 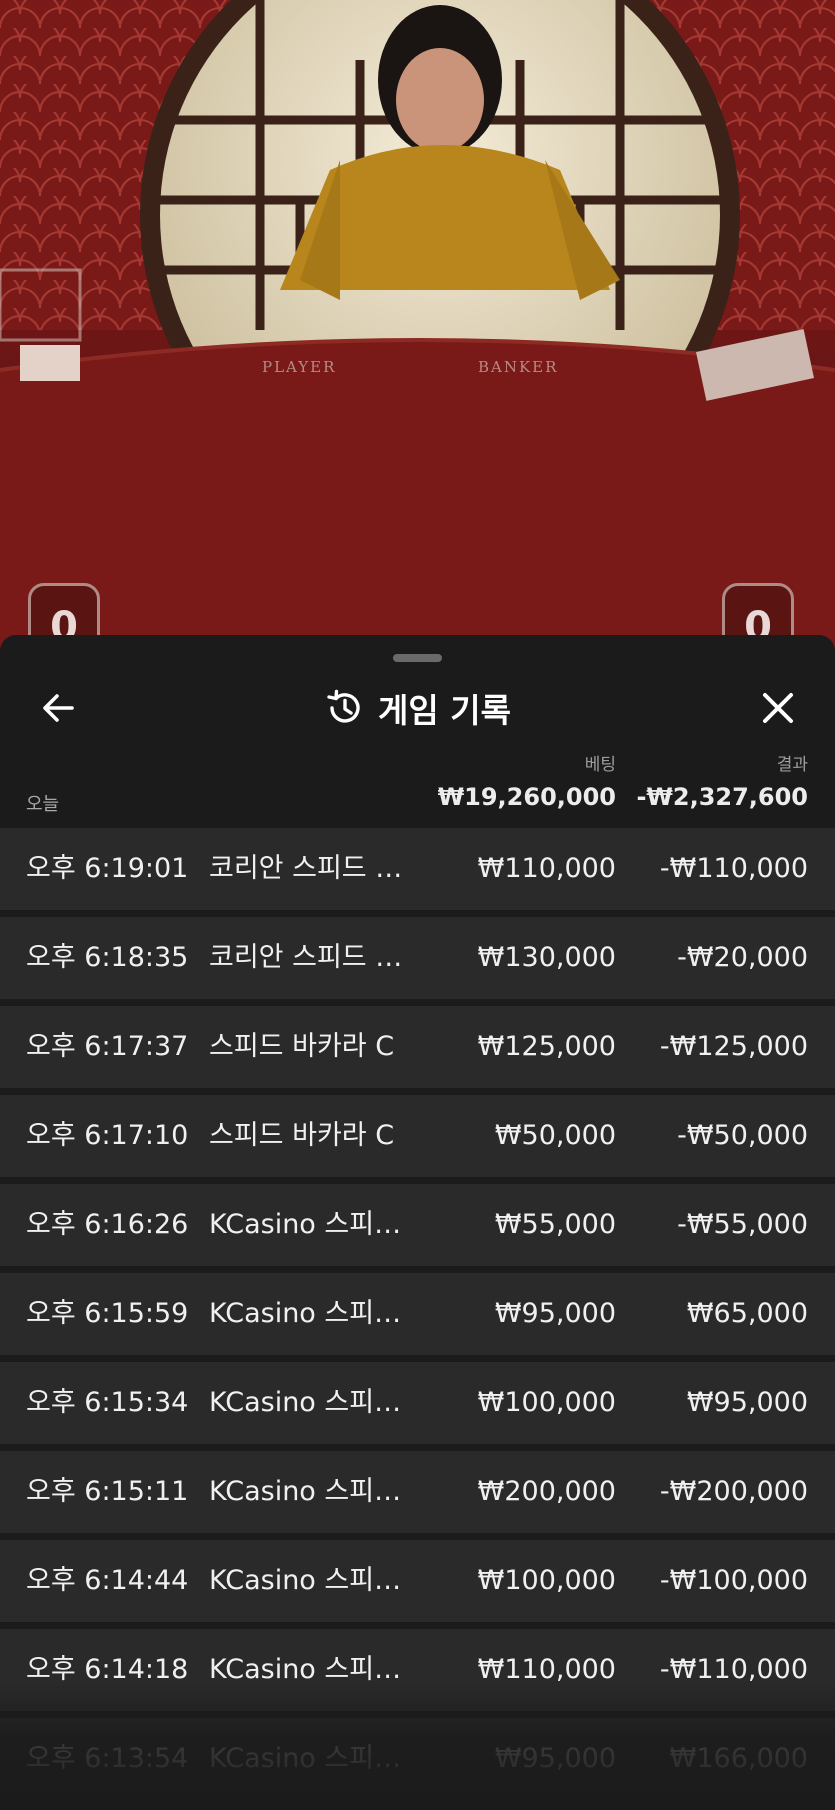 What do you see at coordinates (722, 797) in the screenshot?
I see `total-result: -₩2,327,600` at bounding box center [722, 797].